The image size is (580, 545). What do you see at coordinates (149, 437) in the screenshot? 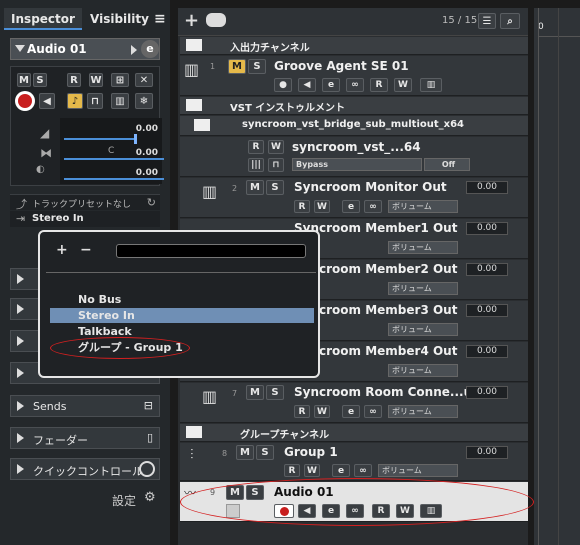
I see `fader-icon: ▯` at bounding box center [149, 437].